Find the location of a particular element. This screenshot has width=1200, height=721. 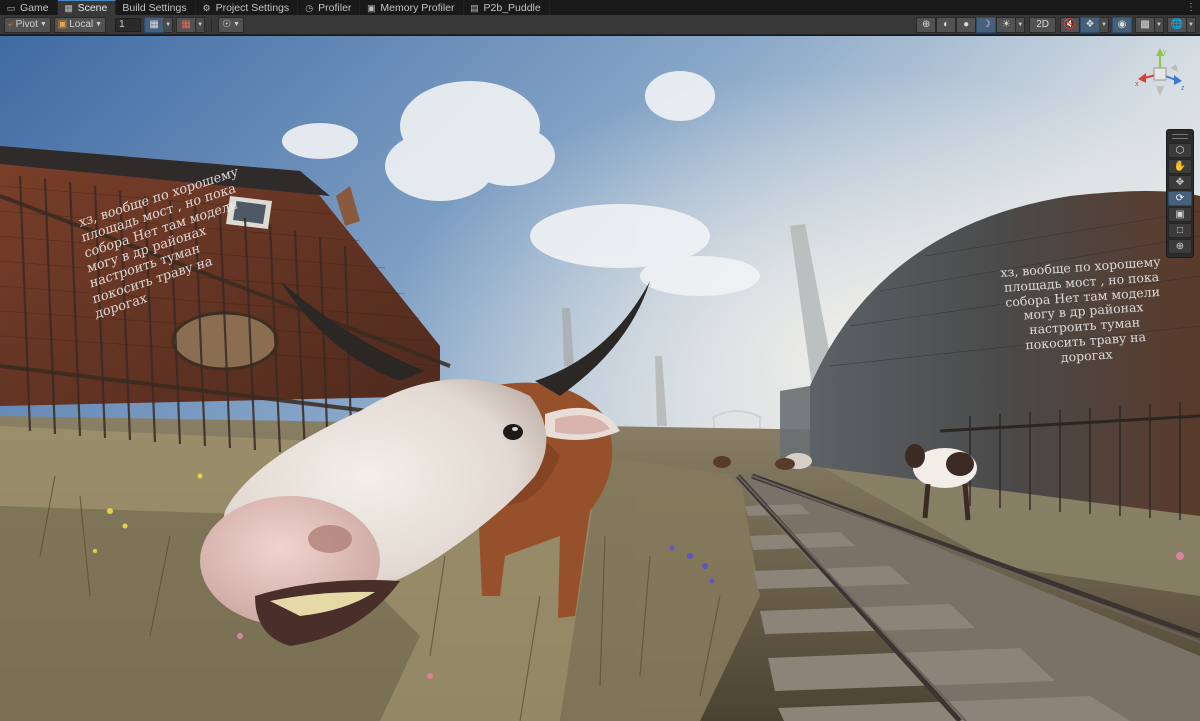

tab-project-settings: ⚙ Project Settings is located at coordinates (247, 7).